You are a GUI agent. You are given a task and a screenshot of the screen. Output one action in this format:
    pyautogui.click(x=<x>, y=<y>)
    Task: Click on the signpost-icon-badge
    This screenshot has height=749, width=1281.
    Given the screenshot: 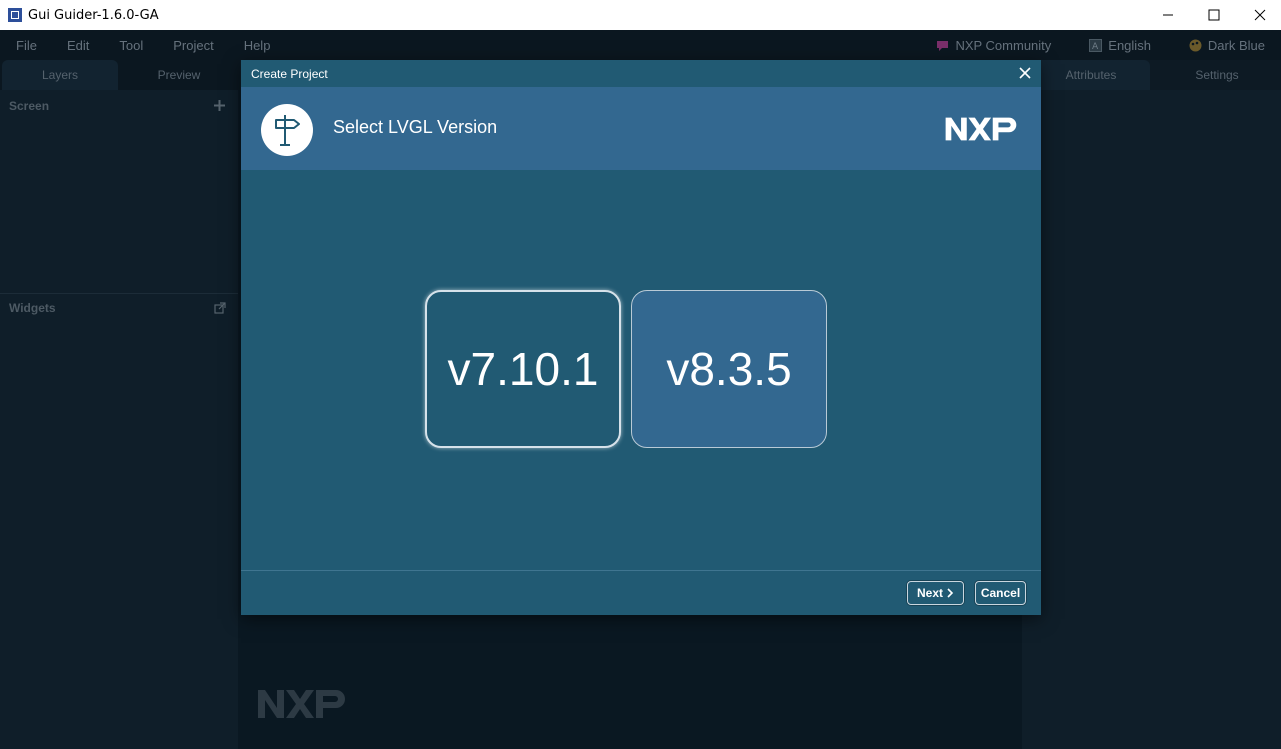 What is the action you would take?
    pyautogui.click(x=287, y=130)
    